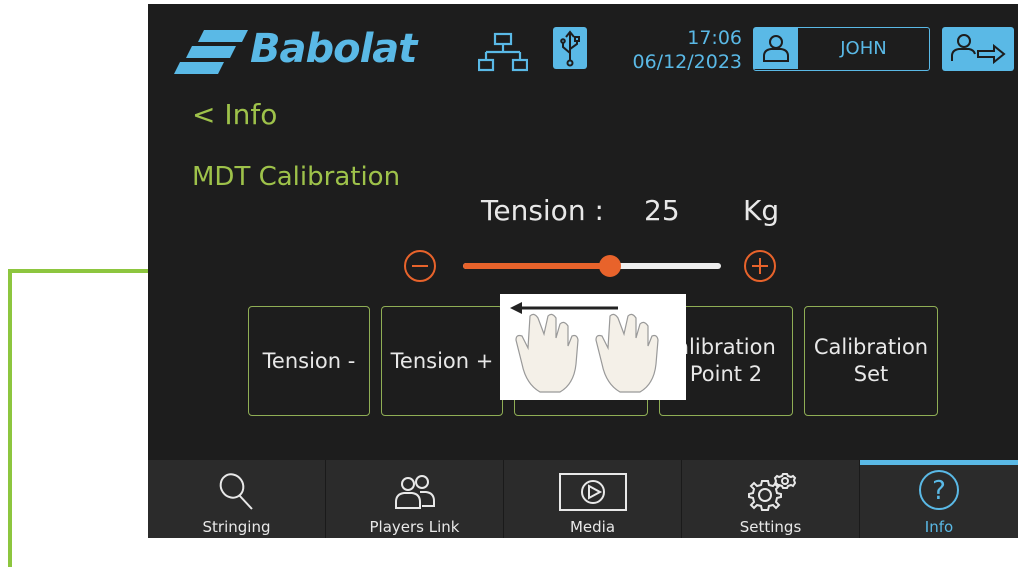  I want to click on nav-item-info: ? Info, so click(939, 499).